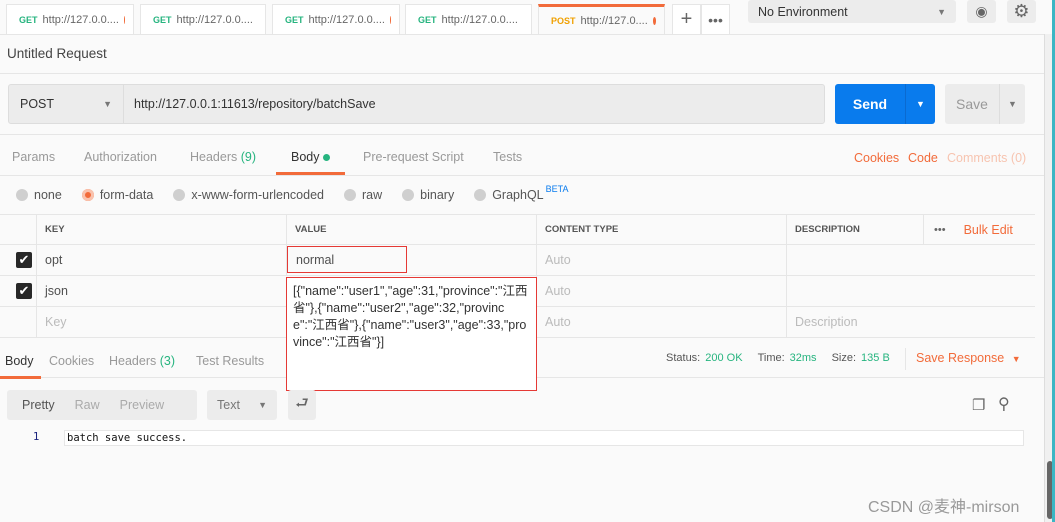  What do you see at coordinates (940, 230) in the screenshot?
I see `more-icon: •••` at bounding box center [940, 230].